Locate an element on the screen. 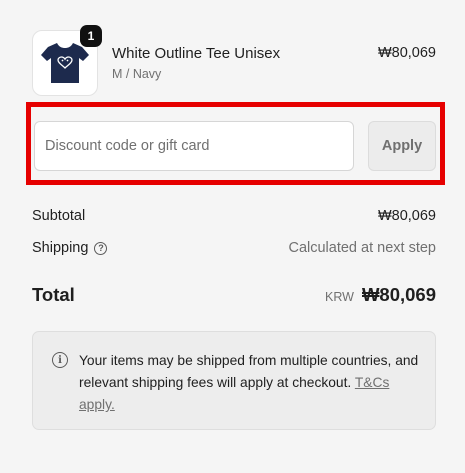 The height and width of the screenshot is (473, 465). shipping-label-group: Shipping ? is located at coordinates (70, 248).